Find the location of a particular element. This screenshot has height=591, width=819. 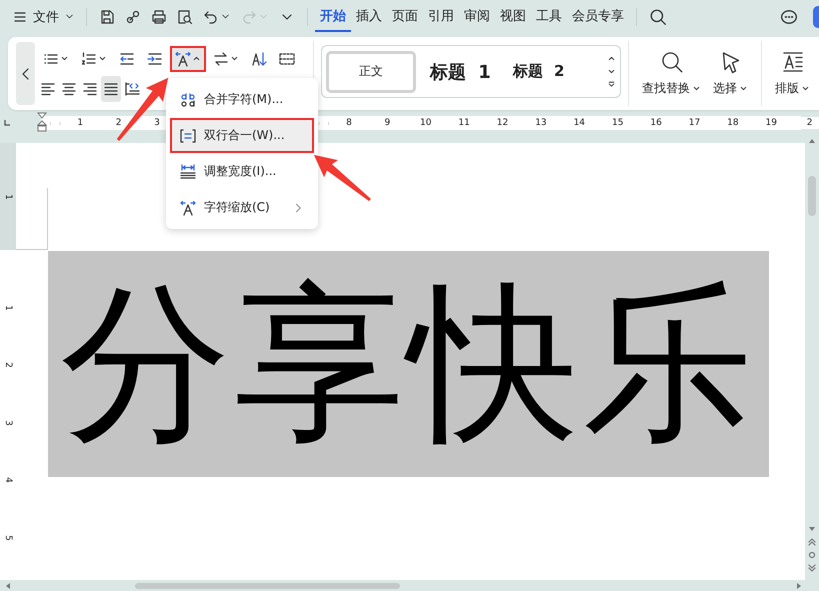

ribbon-tab: 插入 is located at coordinates (369, 16).